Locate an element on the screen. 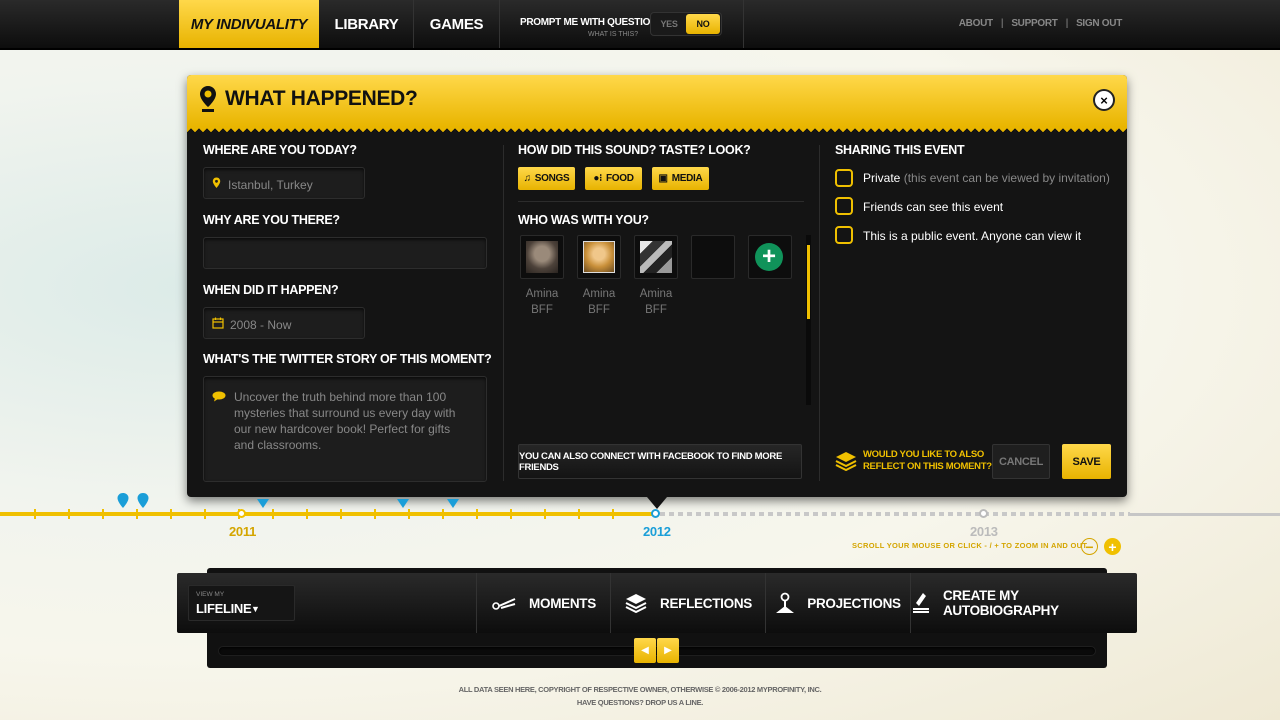 The image size is (1280, 720). year-label-2013: 2013 is located at coordinates (984, 531).